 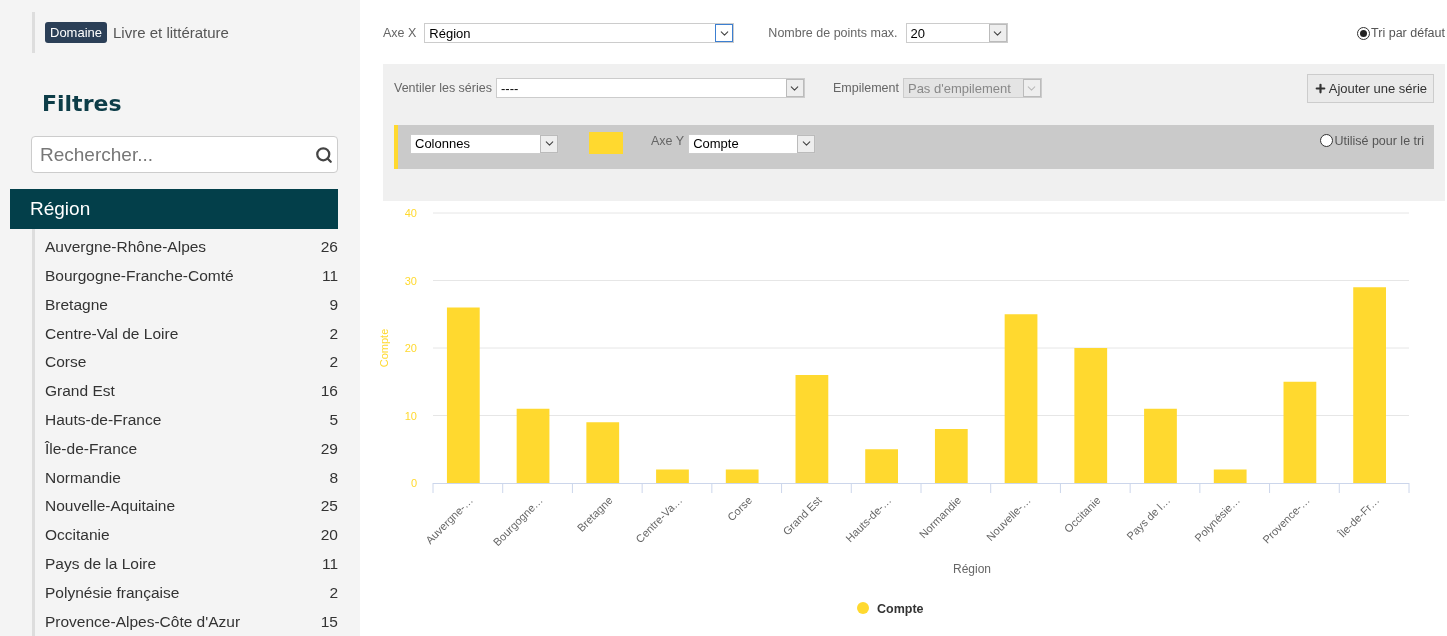 I want to click on facet-count: 16, so click(x=329, y=391).